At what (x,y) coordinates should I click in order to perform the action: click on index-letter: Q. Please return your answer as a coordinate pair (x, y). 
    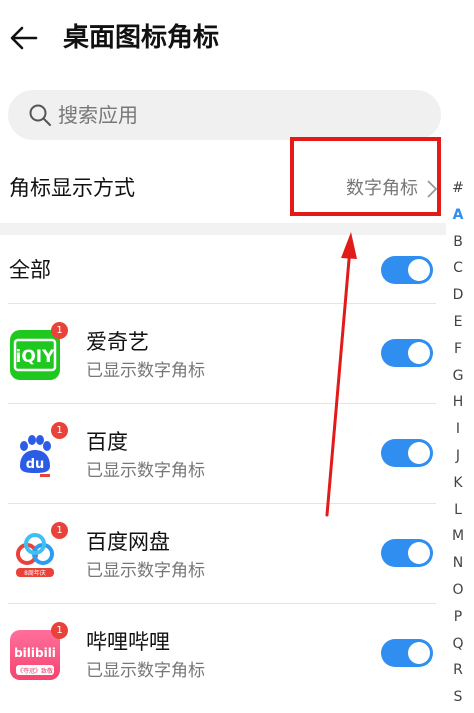
    Looking at the image, I should click on (458, 644).